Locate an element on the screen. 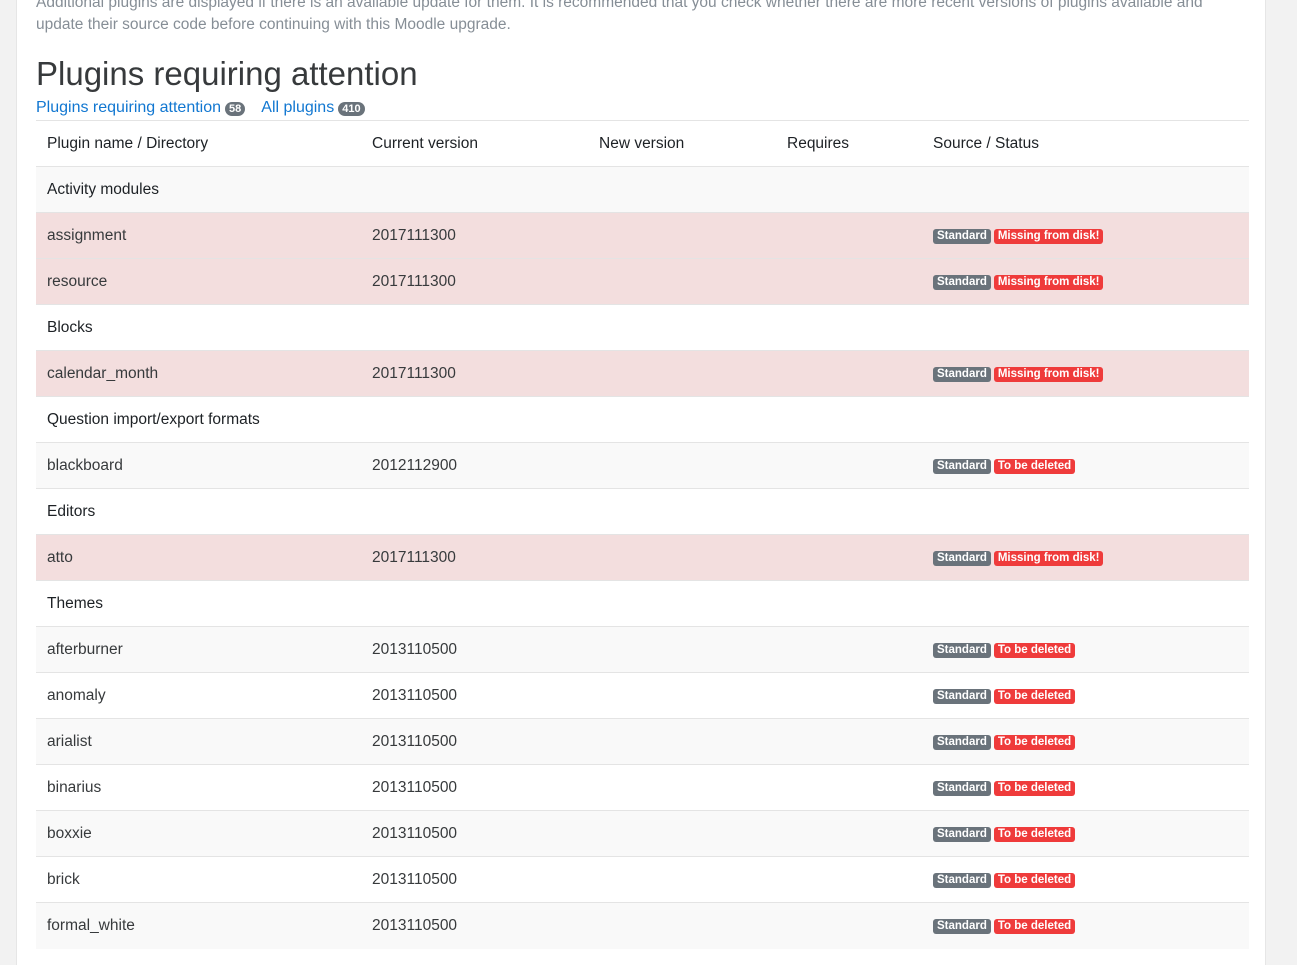  plugin-row: boxxie 2013110500 Standard To be deleted is located at coordinates (642, 833).